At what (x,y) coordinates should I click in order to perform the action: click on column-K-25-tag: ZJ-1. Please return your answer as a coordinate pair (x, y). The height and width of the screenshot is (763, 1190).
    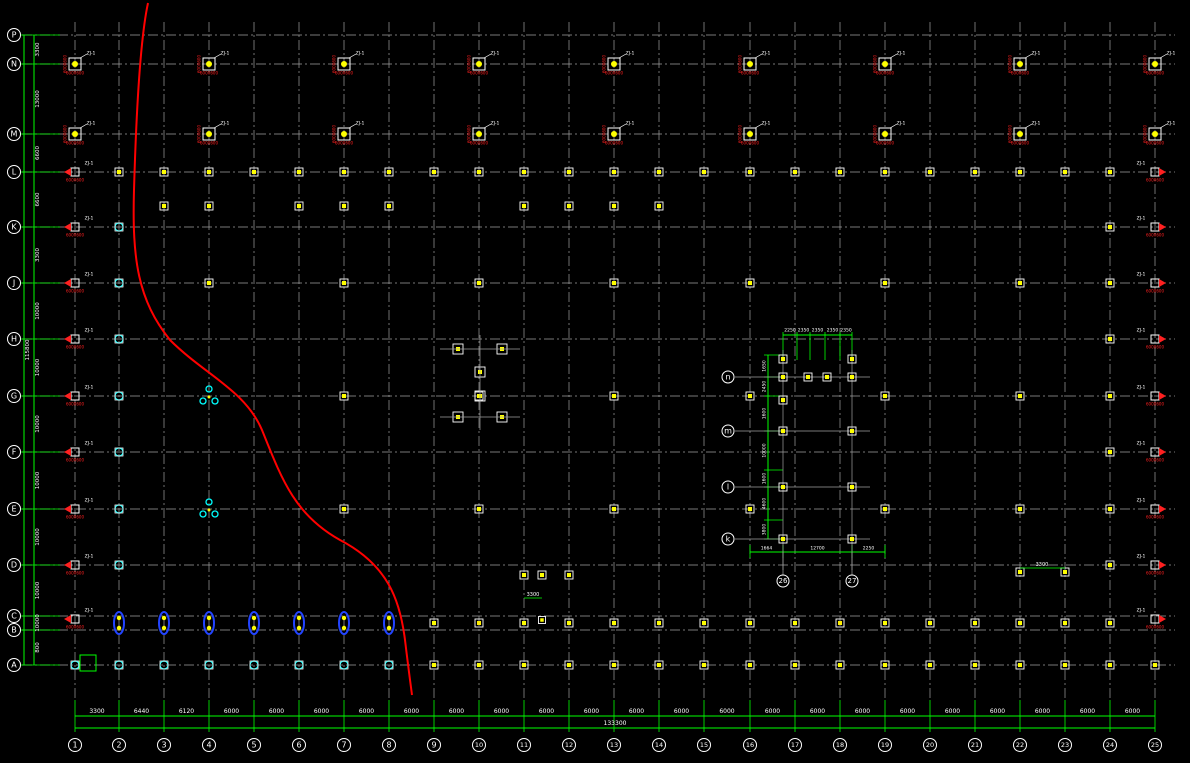
    Looking at the image, I should click on (1141, 219).